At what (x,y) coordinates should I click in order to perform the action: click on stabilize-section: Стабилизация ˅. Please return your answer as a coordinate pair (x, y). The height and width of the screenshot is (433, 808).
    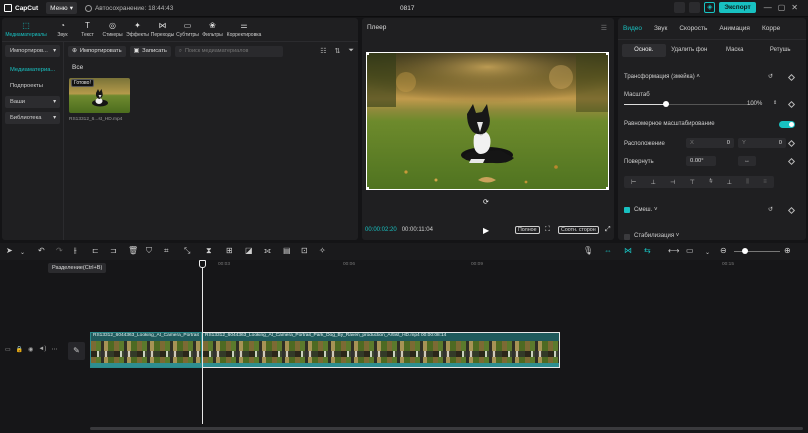
    Looking at the image, I should click on (656, 236).